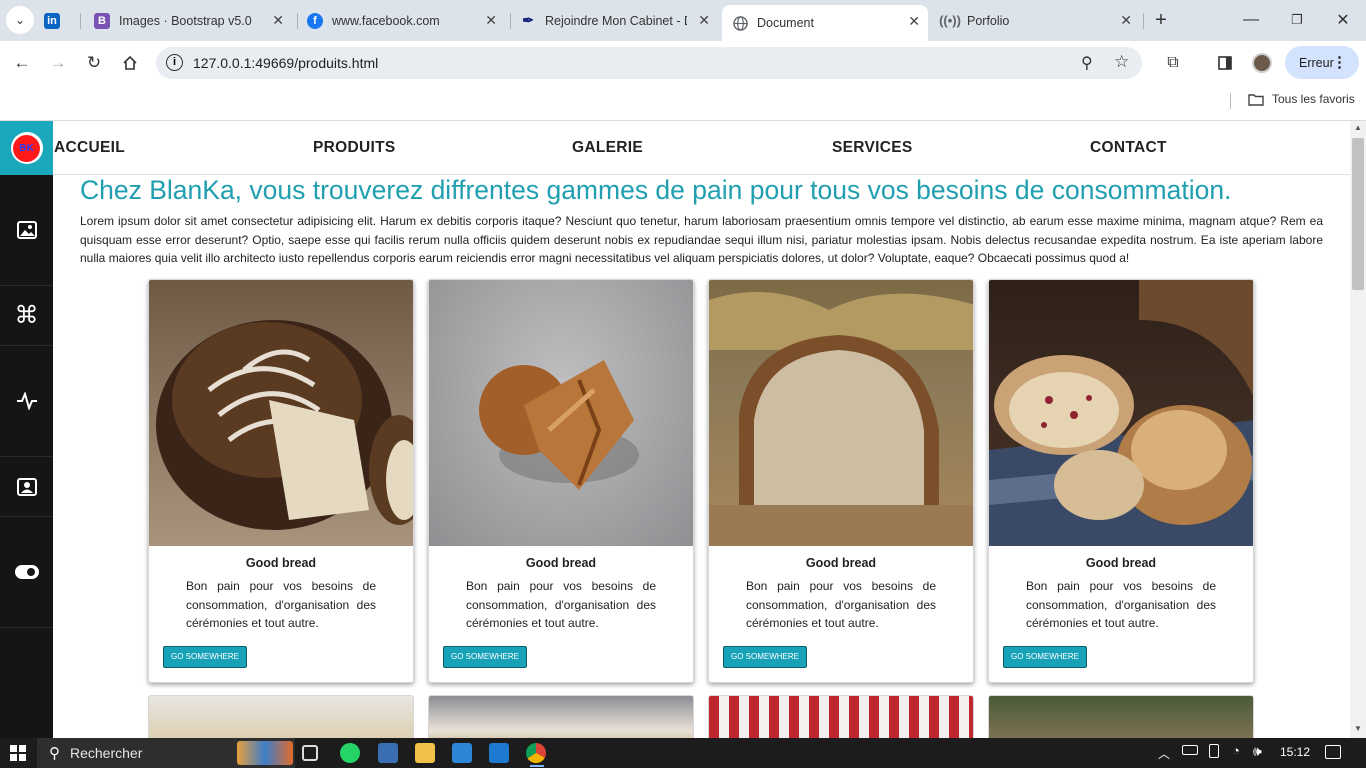 This screenshot has width=1366, height=768. I want to click on tab-portfolio: ((•)) Porfolio ✕, so click(1037, 20).